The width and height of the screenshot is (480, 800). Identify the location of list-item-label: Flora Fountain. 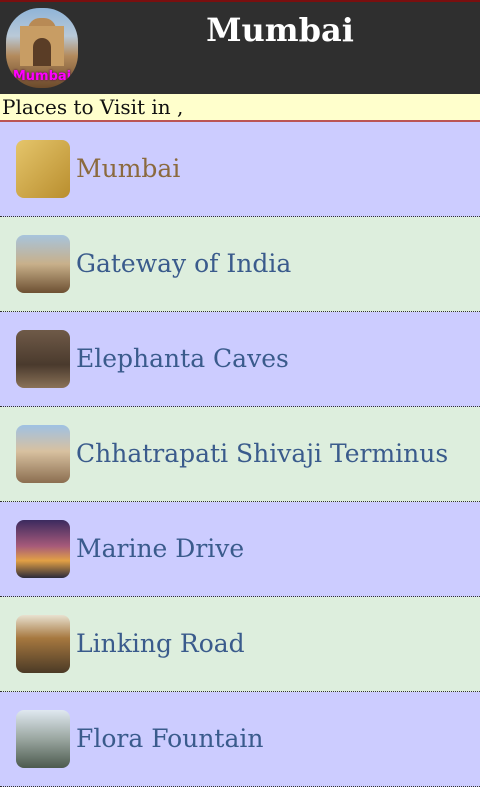
(170, 738).